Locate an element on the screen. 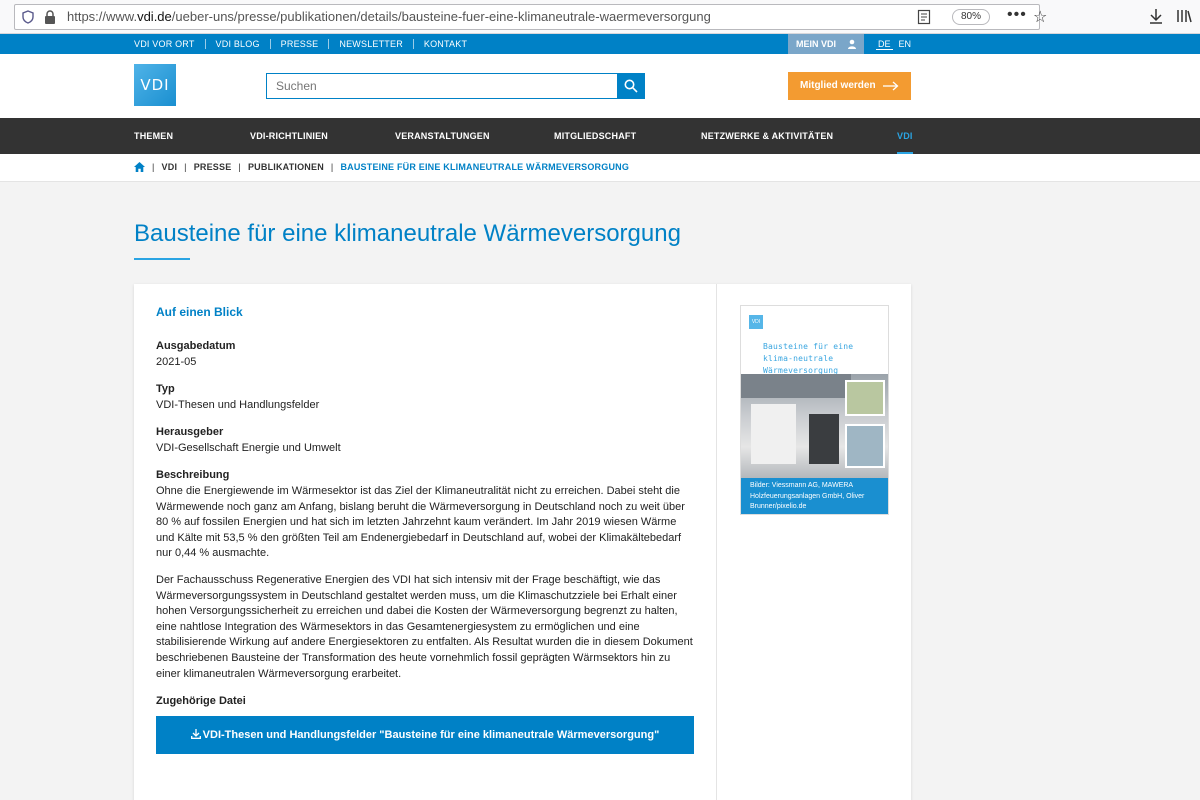 This screenshot has width=1200, height=800. breadcrumb-presse: PRESSE is located at coordinates (213, 167).